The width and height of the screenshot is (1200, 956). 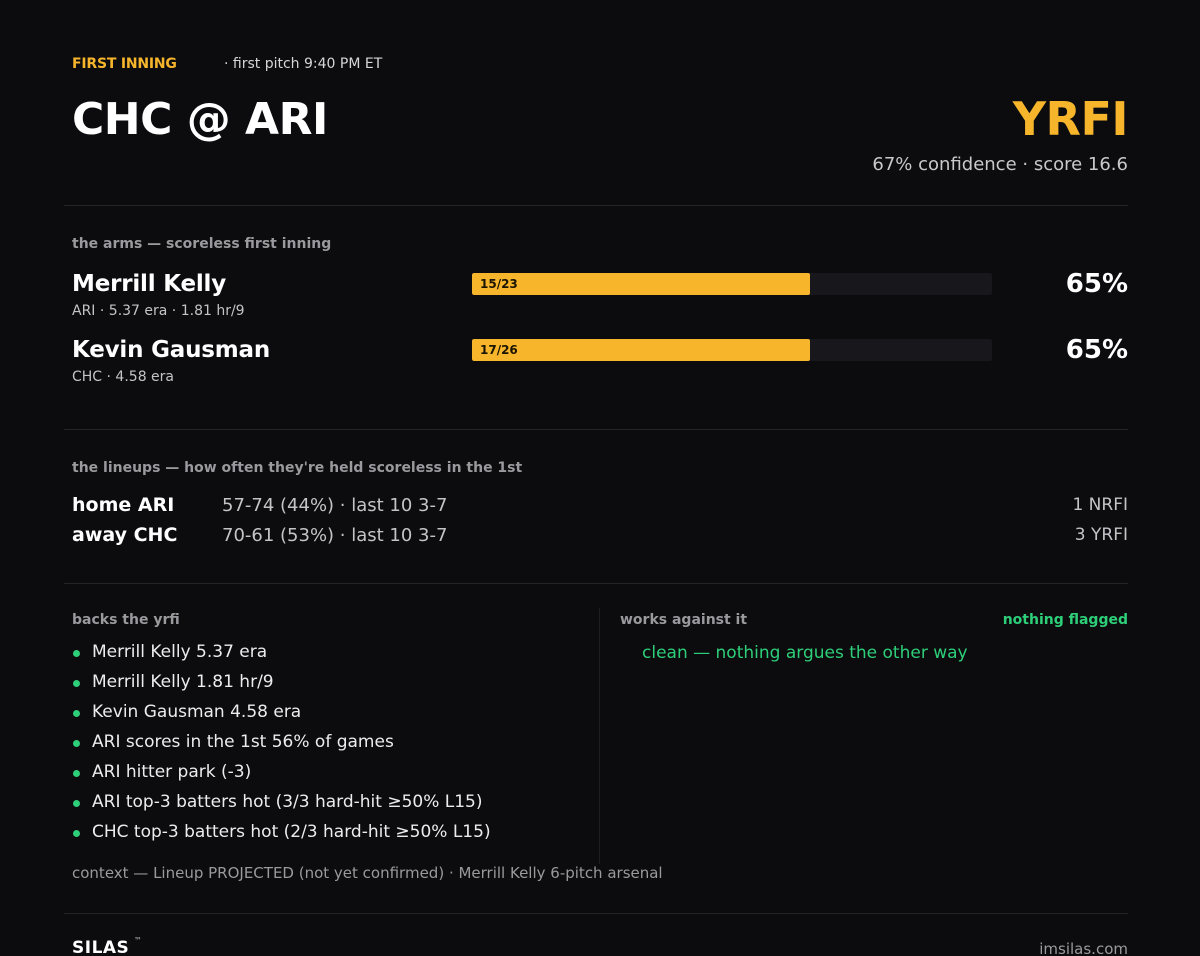 I want to click on list-item: Merrill Kelly 1.81 hr/9, so click(x=281, y=687).